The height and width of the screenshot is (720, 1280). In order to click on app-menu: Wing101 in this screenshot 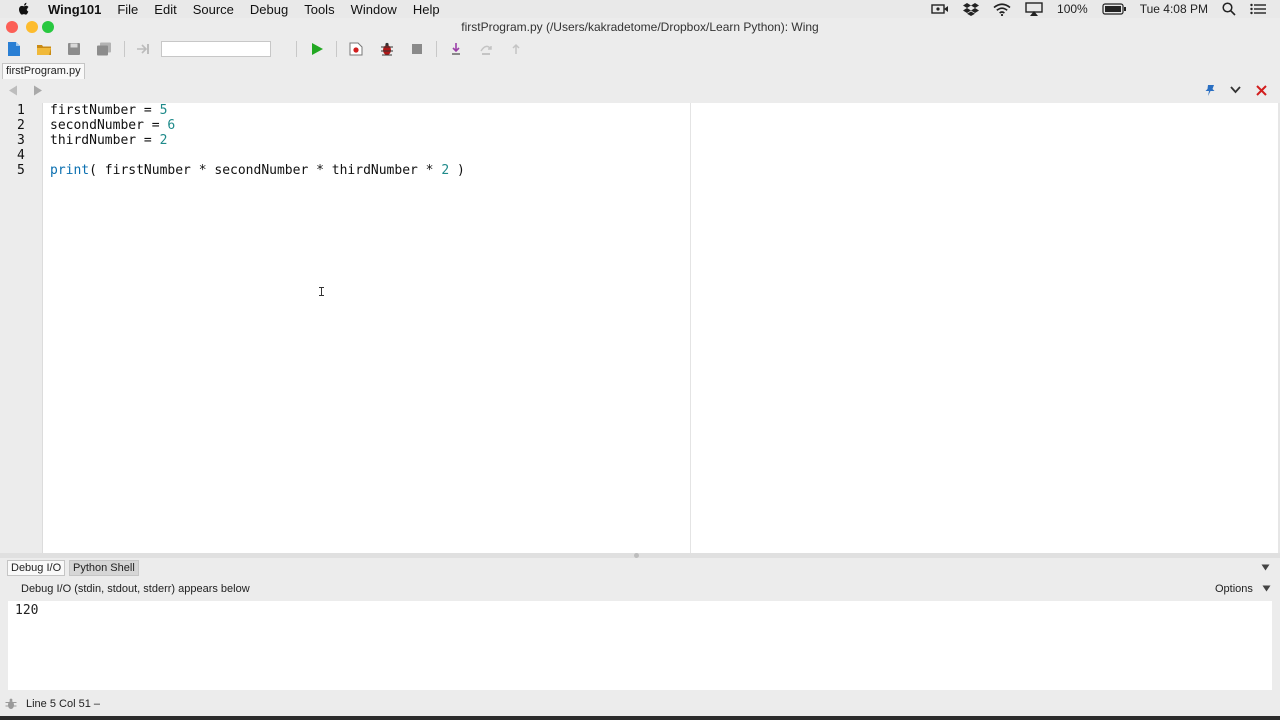, I will do `click(74, 9)`.